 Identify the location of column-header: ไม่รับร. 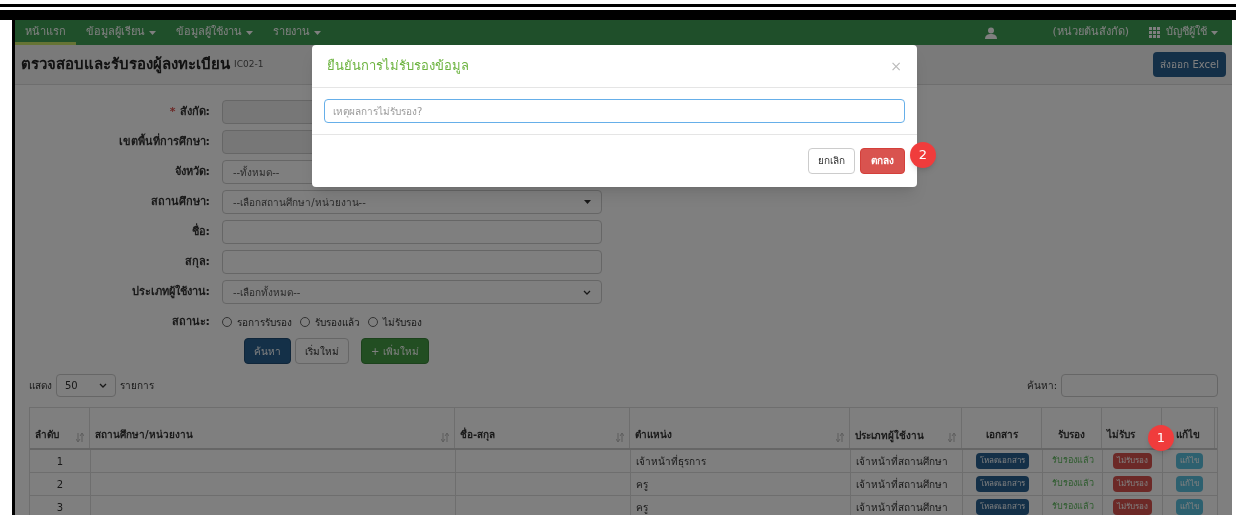
(1121, 434).